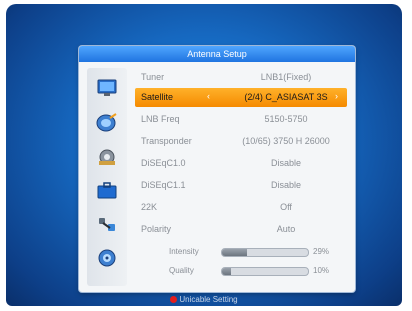 Image resolution: width=412 pixels, height=311 pixels. Describe the element at coordinates (107, 258) in the screenshot. I see `disc-icon` at that location.